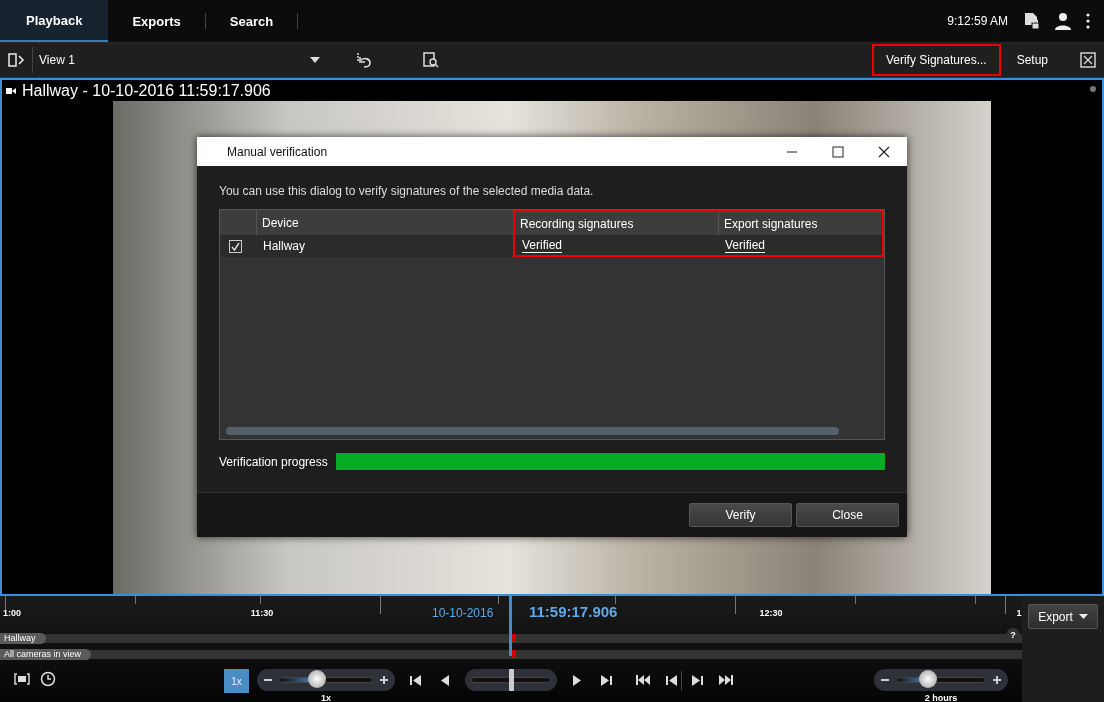 This screenshot has width=1104, height=702. Describe the element at coordinates (615, 222) in the screenshot. I see `column-header: Recording signatures` at that location.